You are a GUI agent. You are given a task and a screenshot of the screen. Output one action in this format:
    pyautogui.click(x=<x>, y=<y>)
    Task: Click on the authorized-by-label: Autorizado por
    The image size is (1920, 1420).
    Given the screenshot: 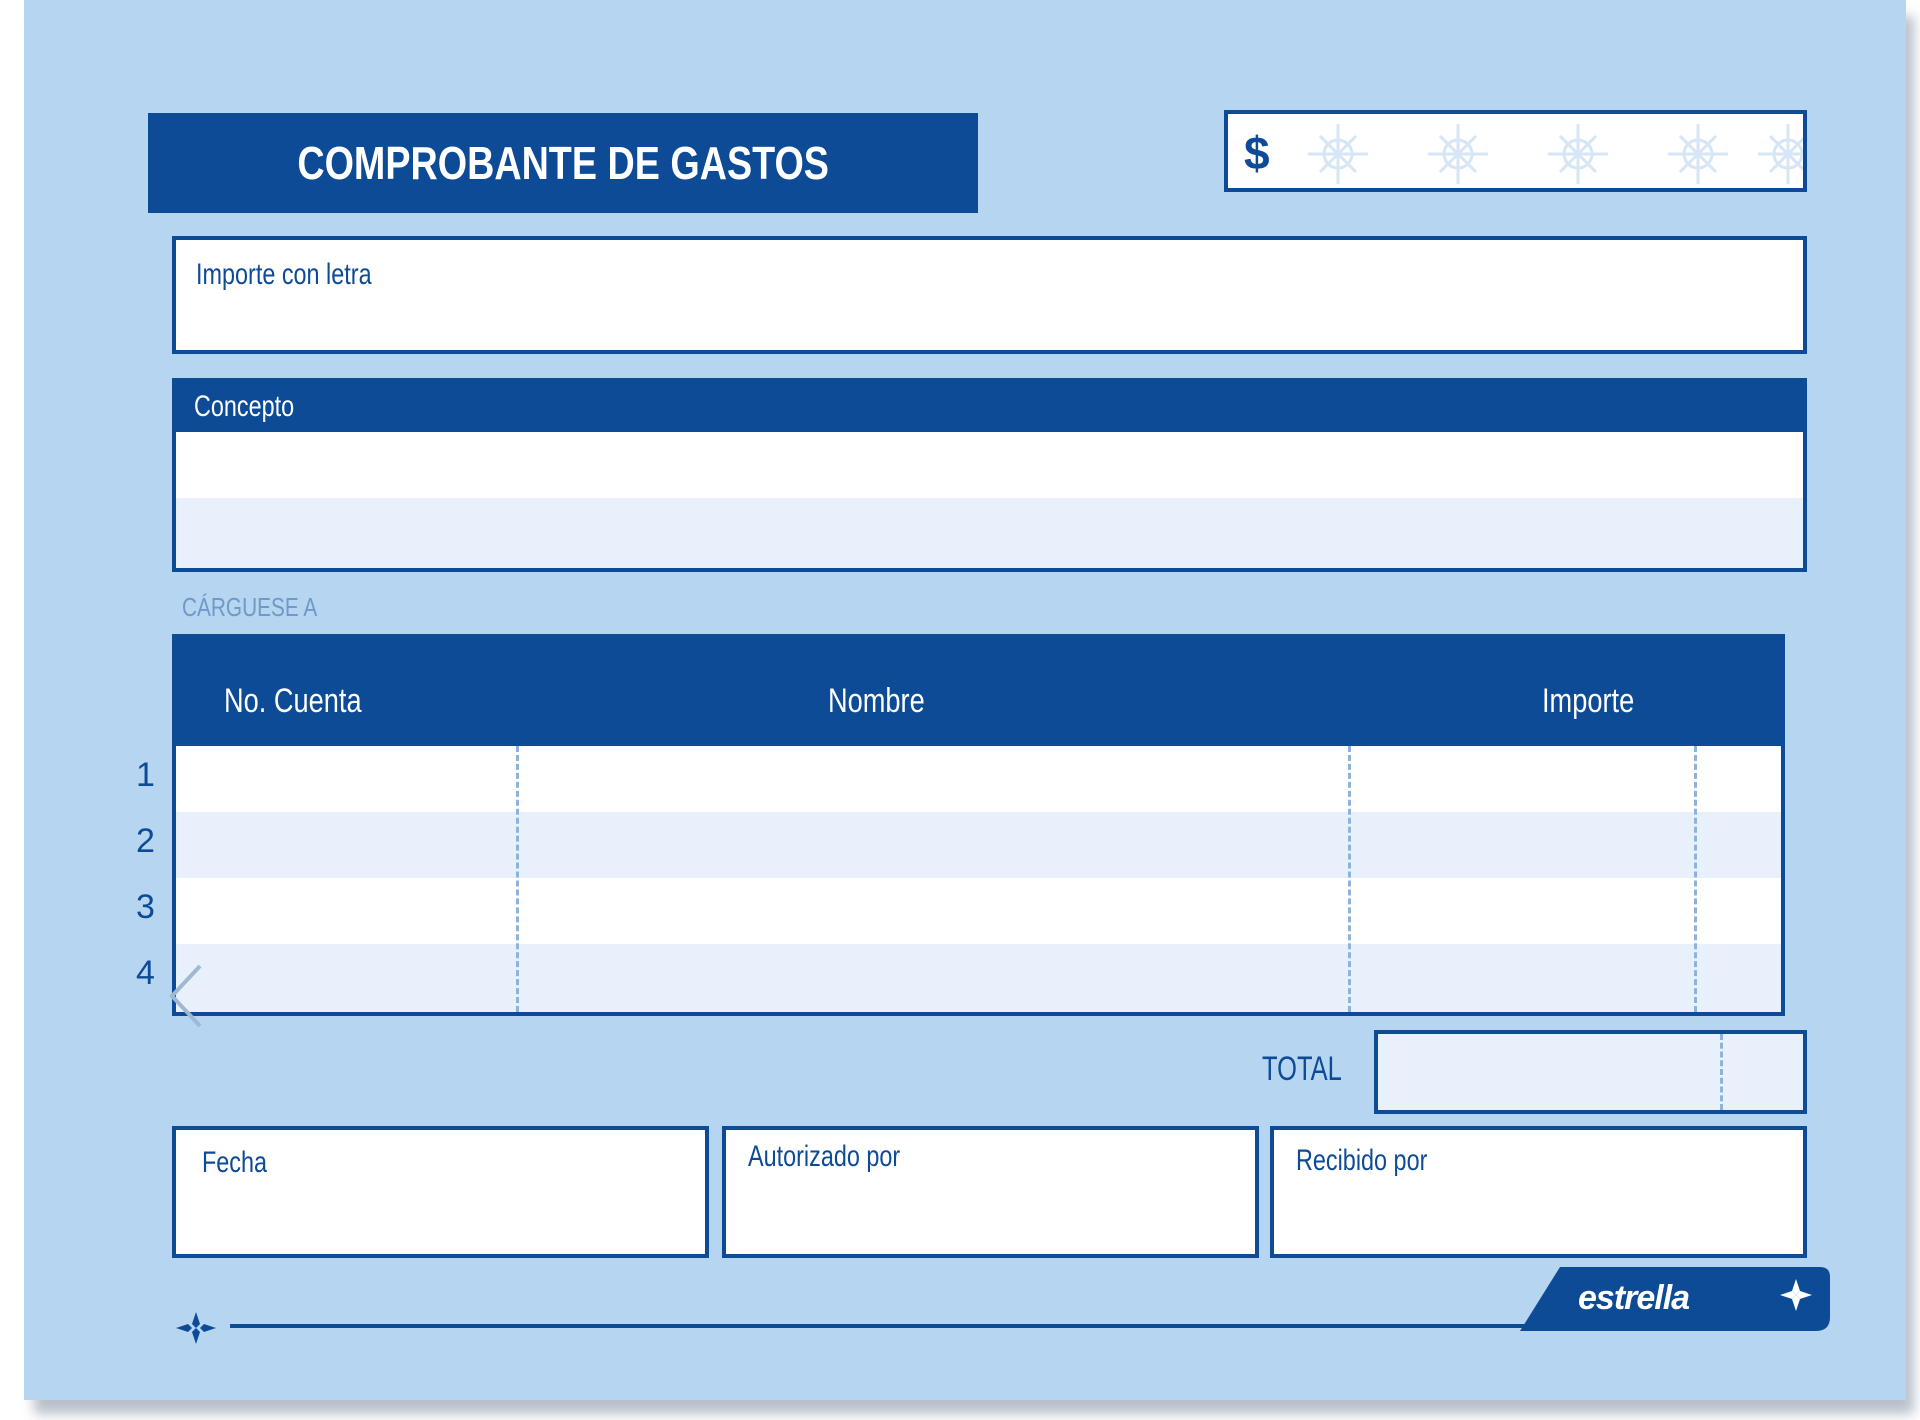 What is the action you would take?
    pyautogui.click(x=824, y=1156)
    